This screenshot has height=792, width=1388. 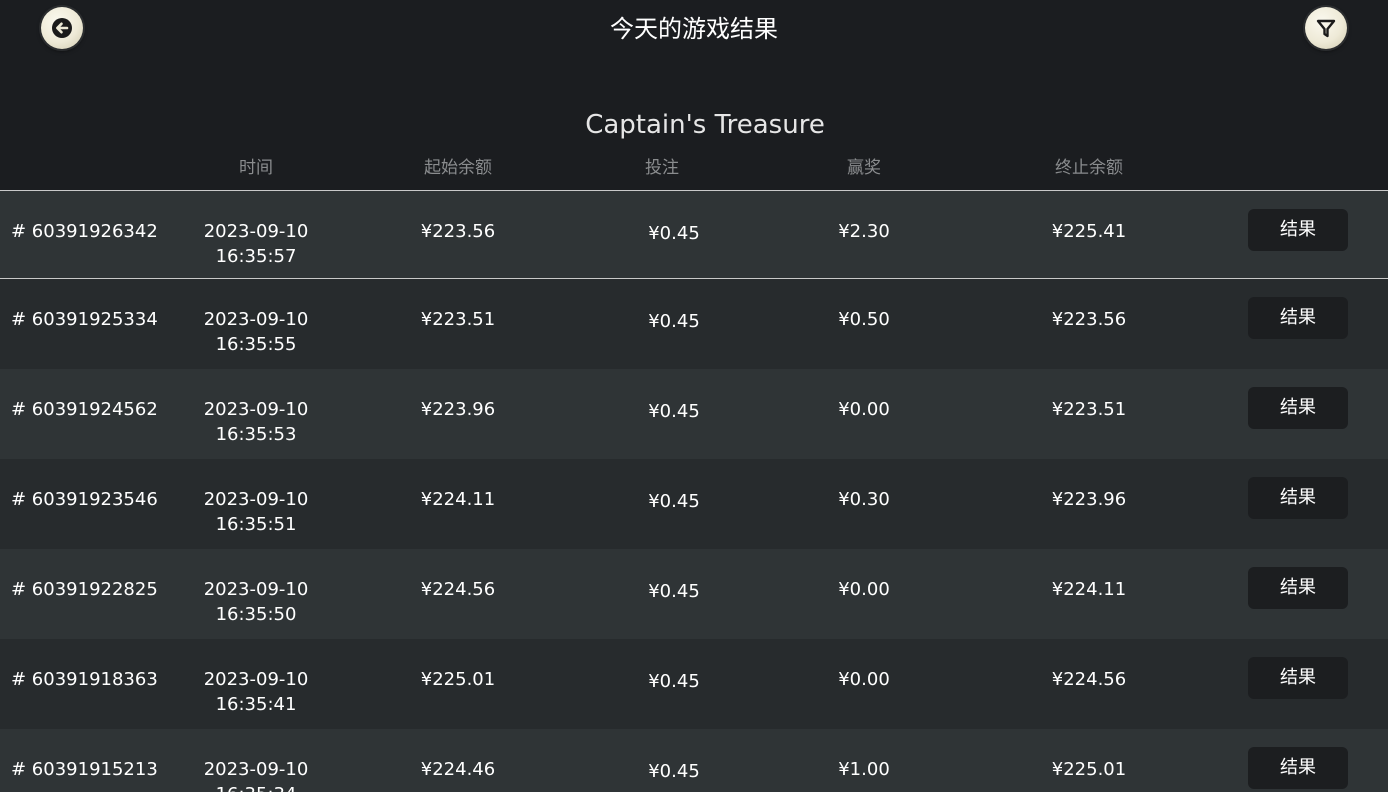 What do you see at coordinates (1089, 769) in the screenshot?
I see `end-balance: ¥225.01` at bounding box center [1089, 769].